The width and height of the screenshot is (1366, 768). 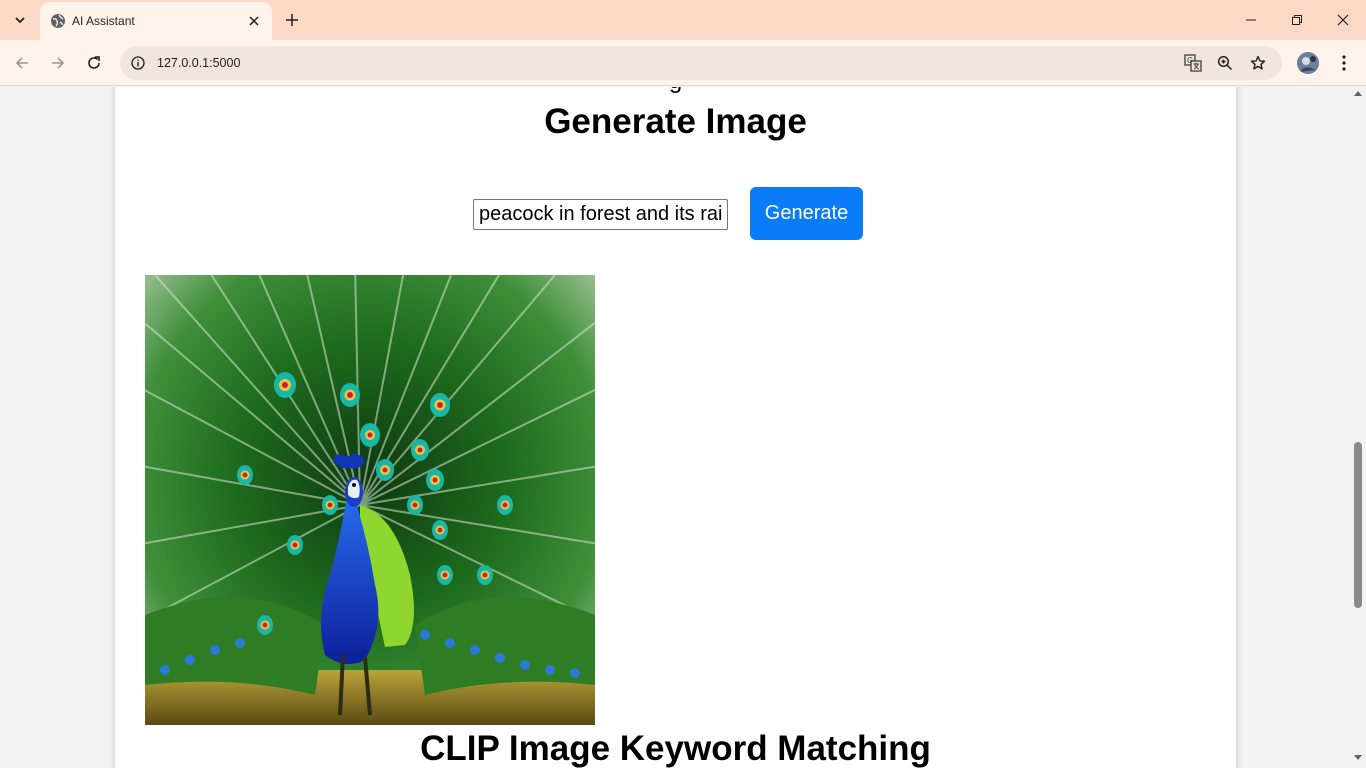 I want to click on translate-button: G, so click(x=1193, y=63).